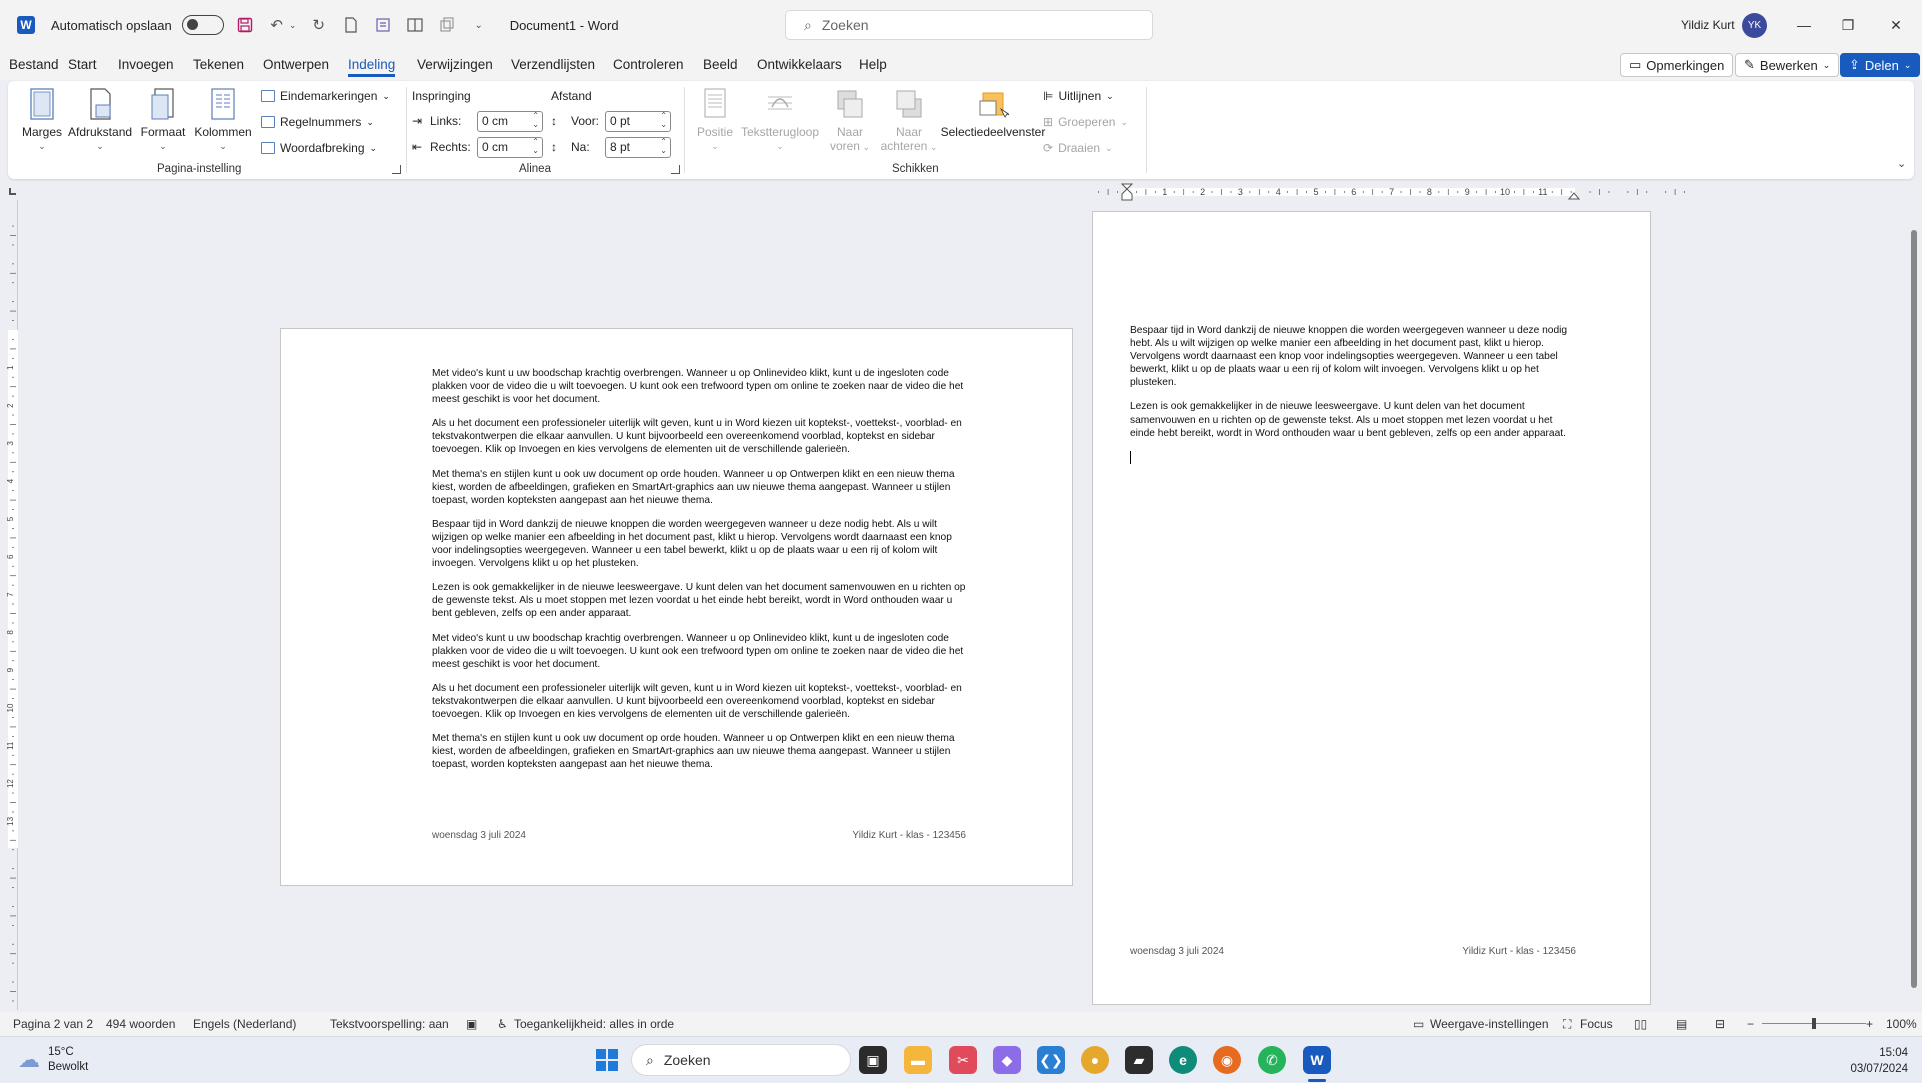 Image resolution: width=1922 pixels, height=1083 pixels. What do you see at coordinates (918, 1060) in the screenshot?
I see `file-explorer-icon: ▬` at bounding box center [918, 1060].